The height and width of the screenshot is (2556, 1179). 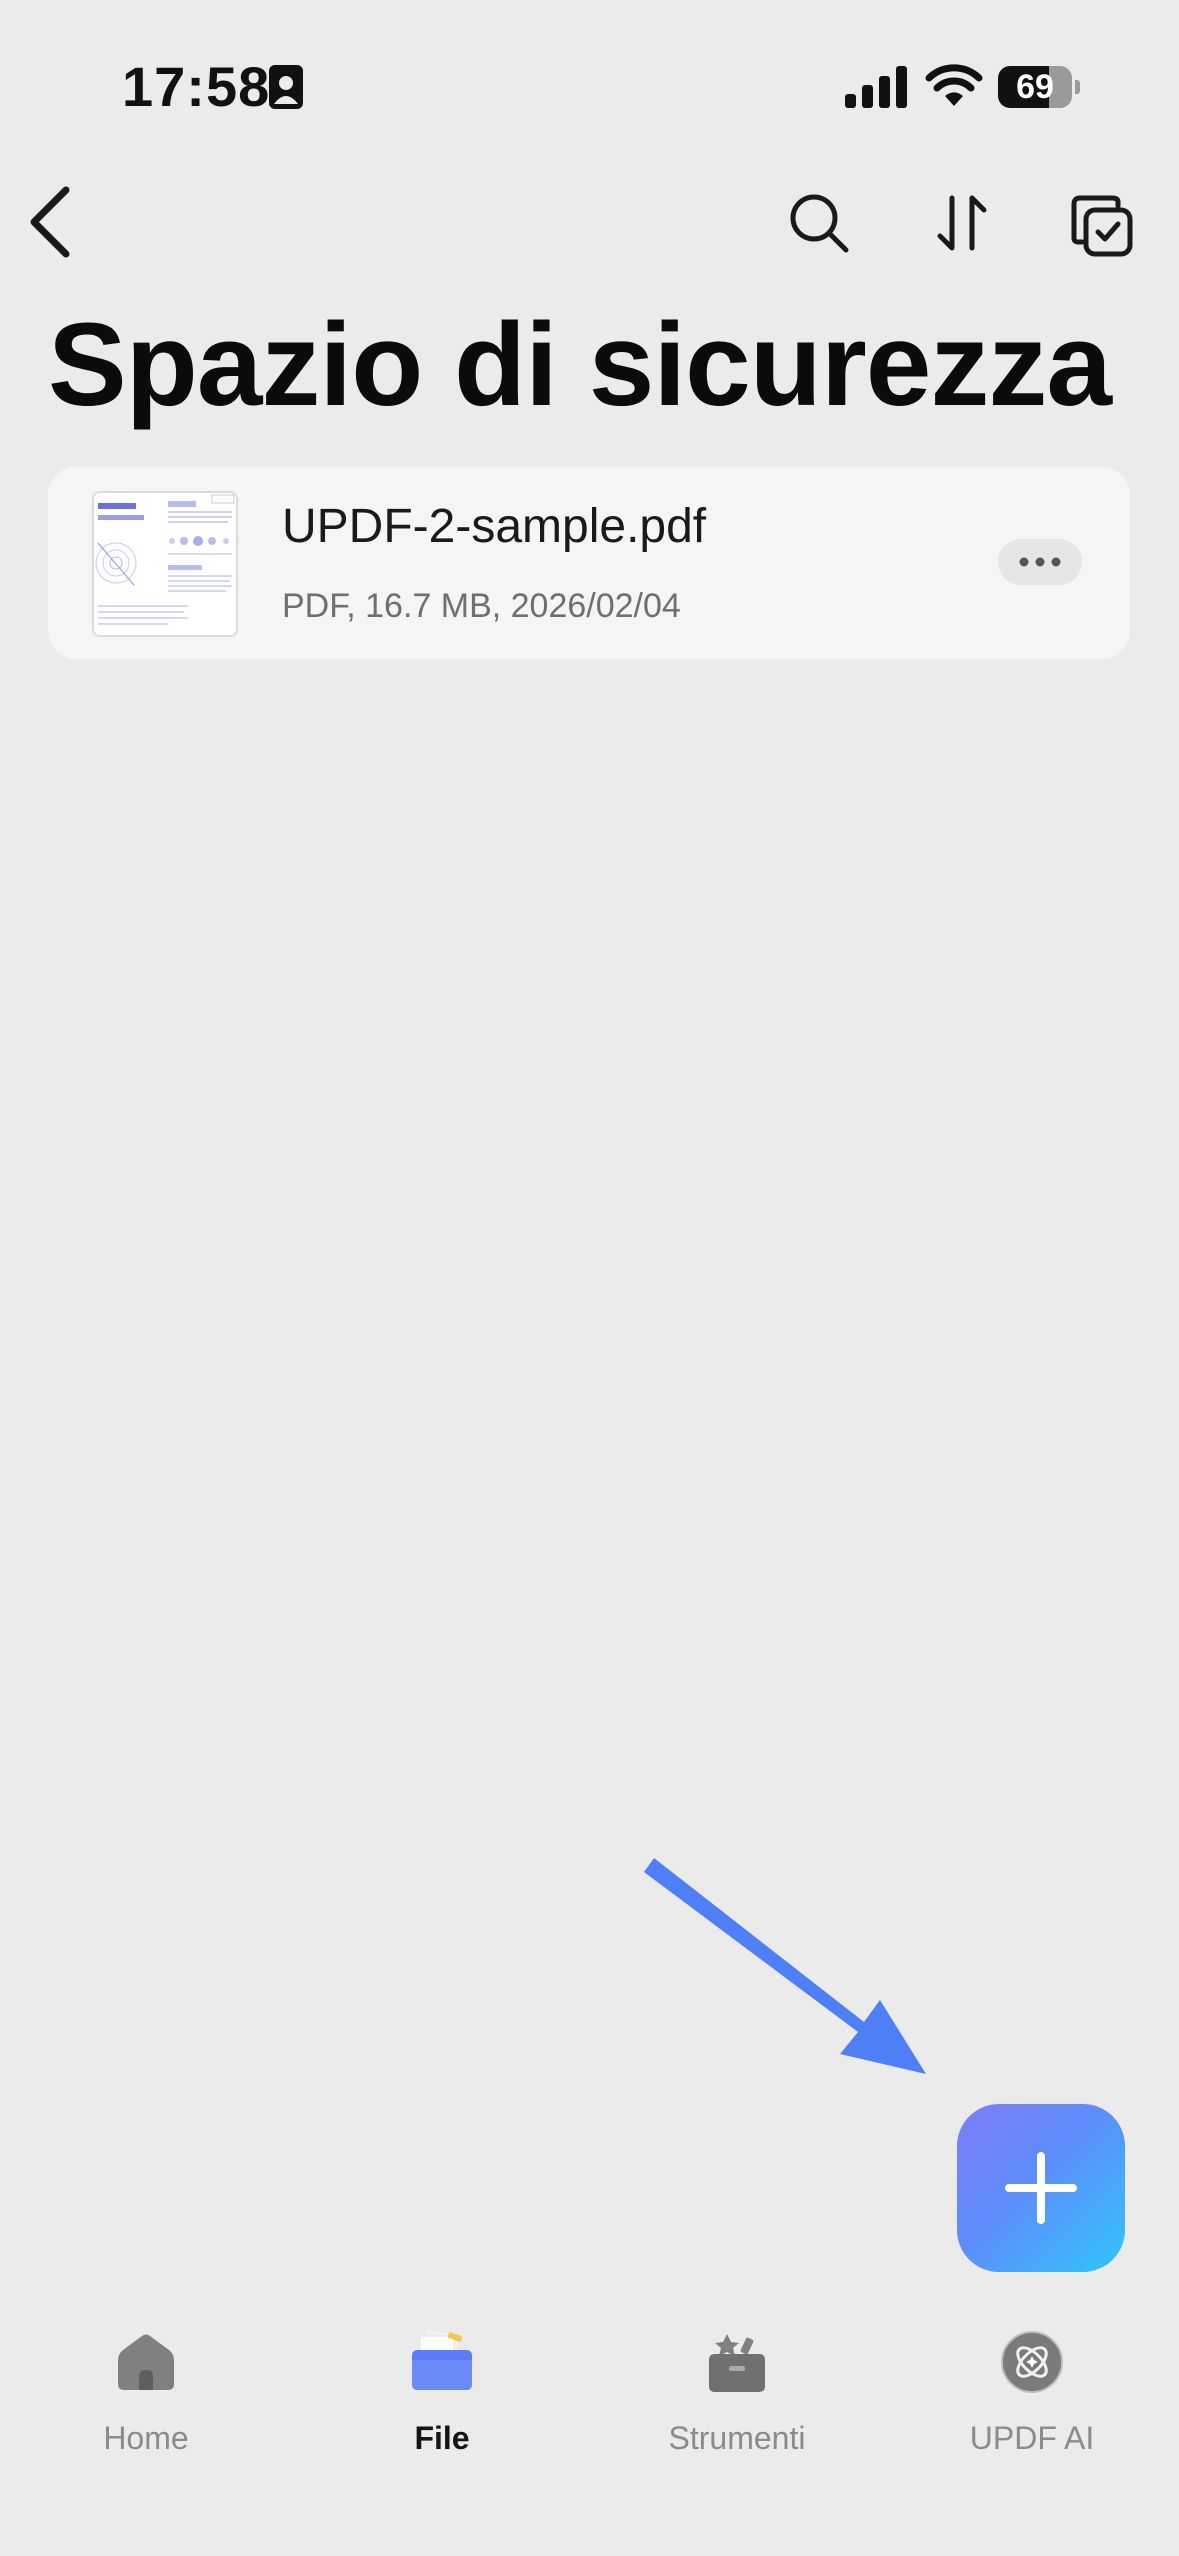 I want to click on tab-file: File, so click(x=442, y=2405).